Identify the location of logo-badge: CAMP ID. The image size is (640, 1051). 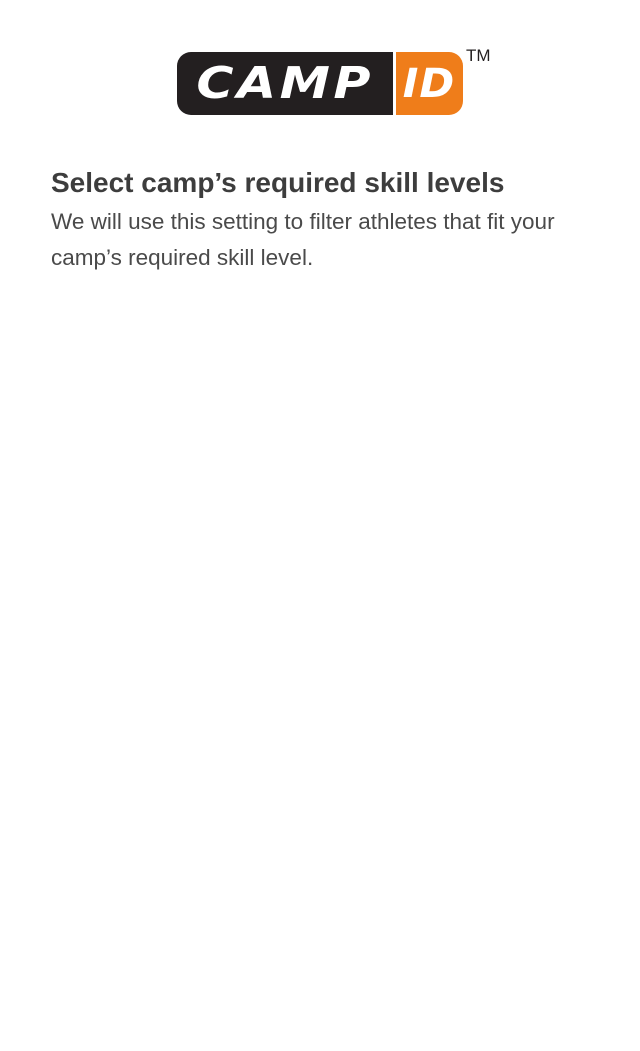
(320, 83).